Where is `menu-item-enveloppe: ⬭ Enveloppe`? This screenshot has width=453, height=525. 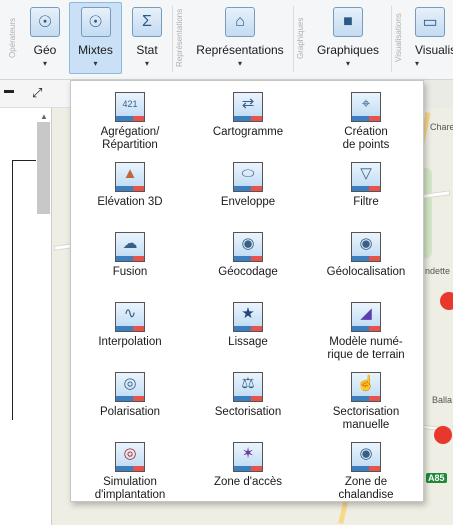
menu-item-enveloppe: ⬭ Enveloppe is located at coordinates (248, 190).